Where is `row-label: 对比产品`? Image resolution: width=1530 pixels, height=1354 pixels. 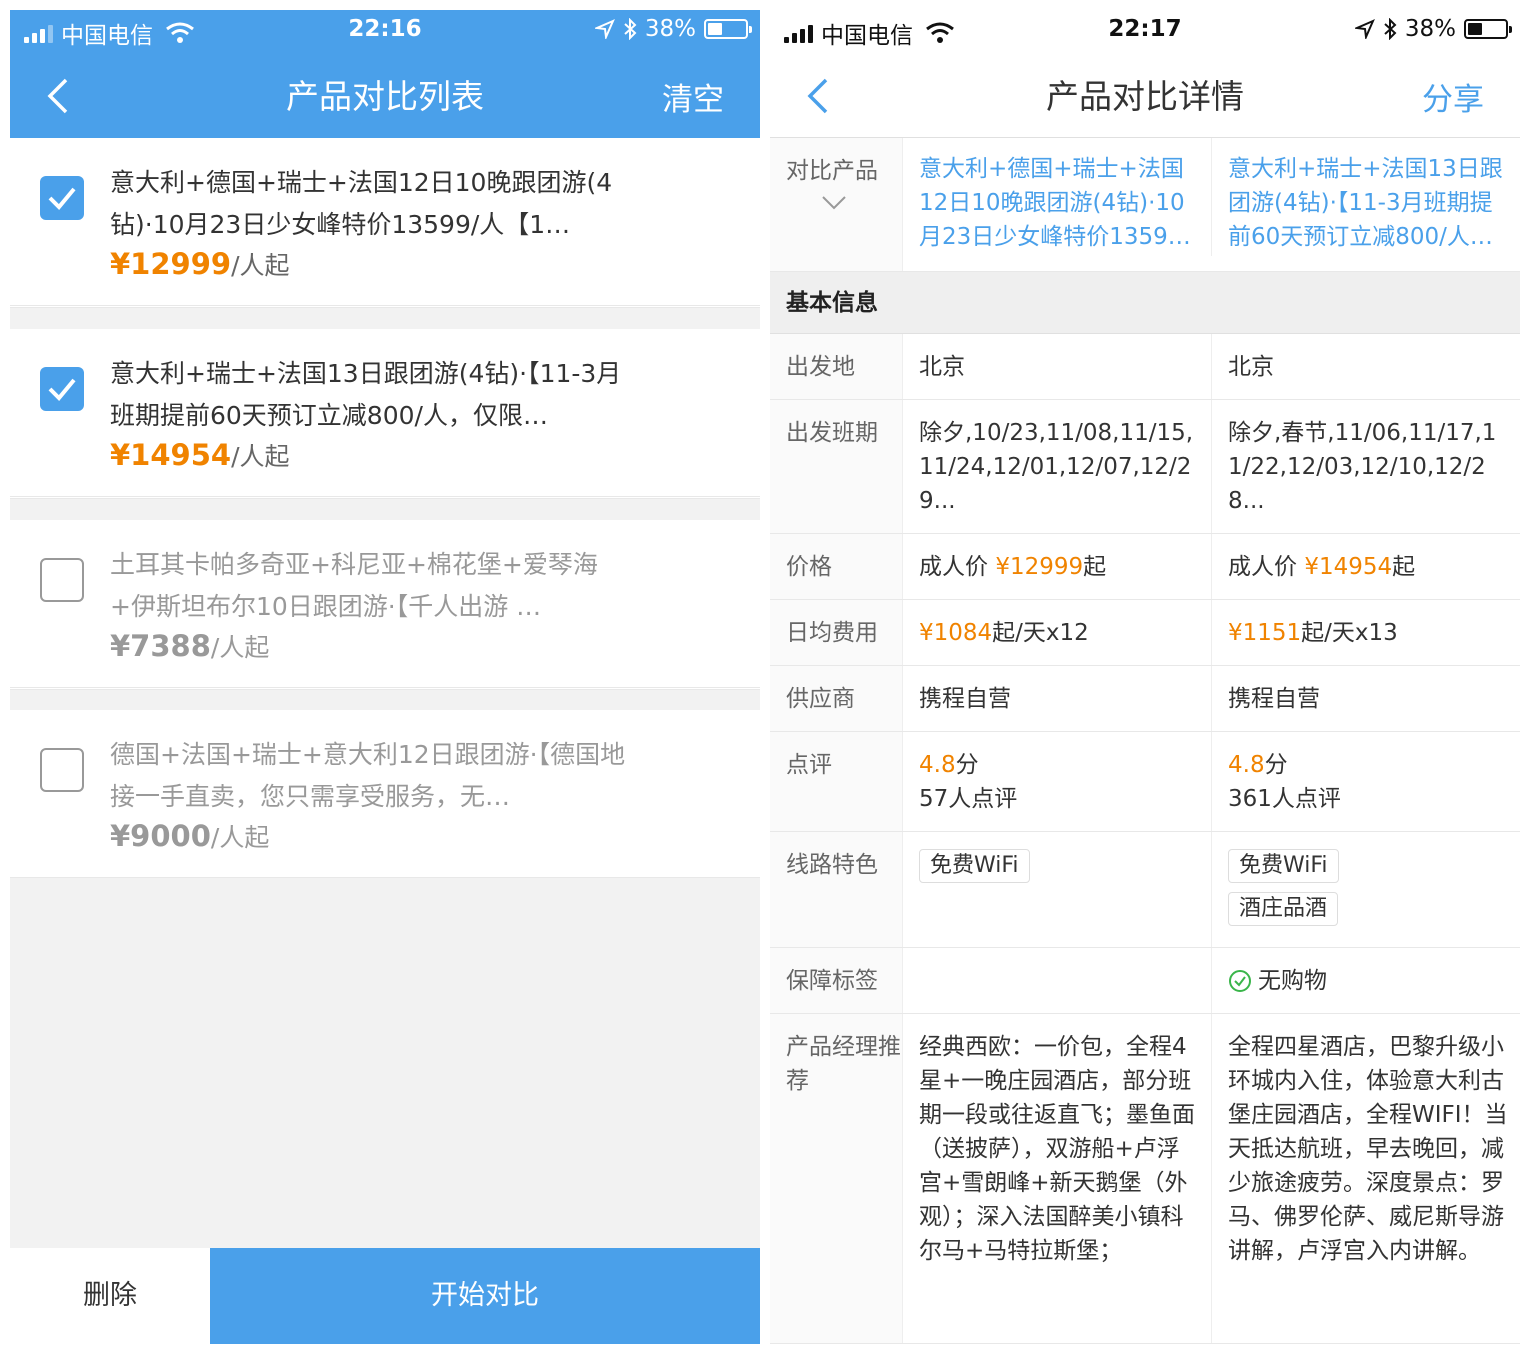
row-label: 对比产品 is located at coordinates (836, 204).